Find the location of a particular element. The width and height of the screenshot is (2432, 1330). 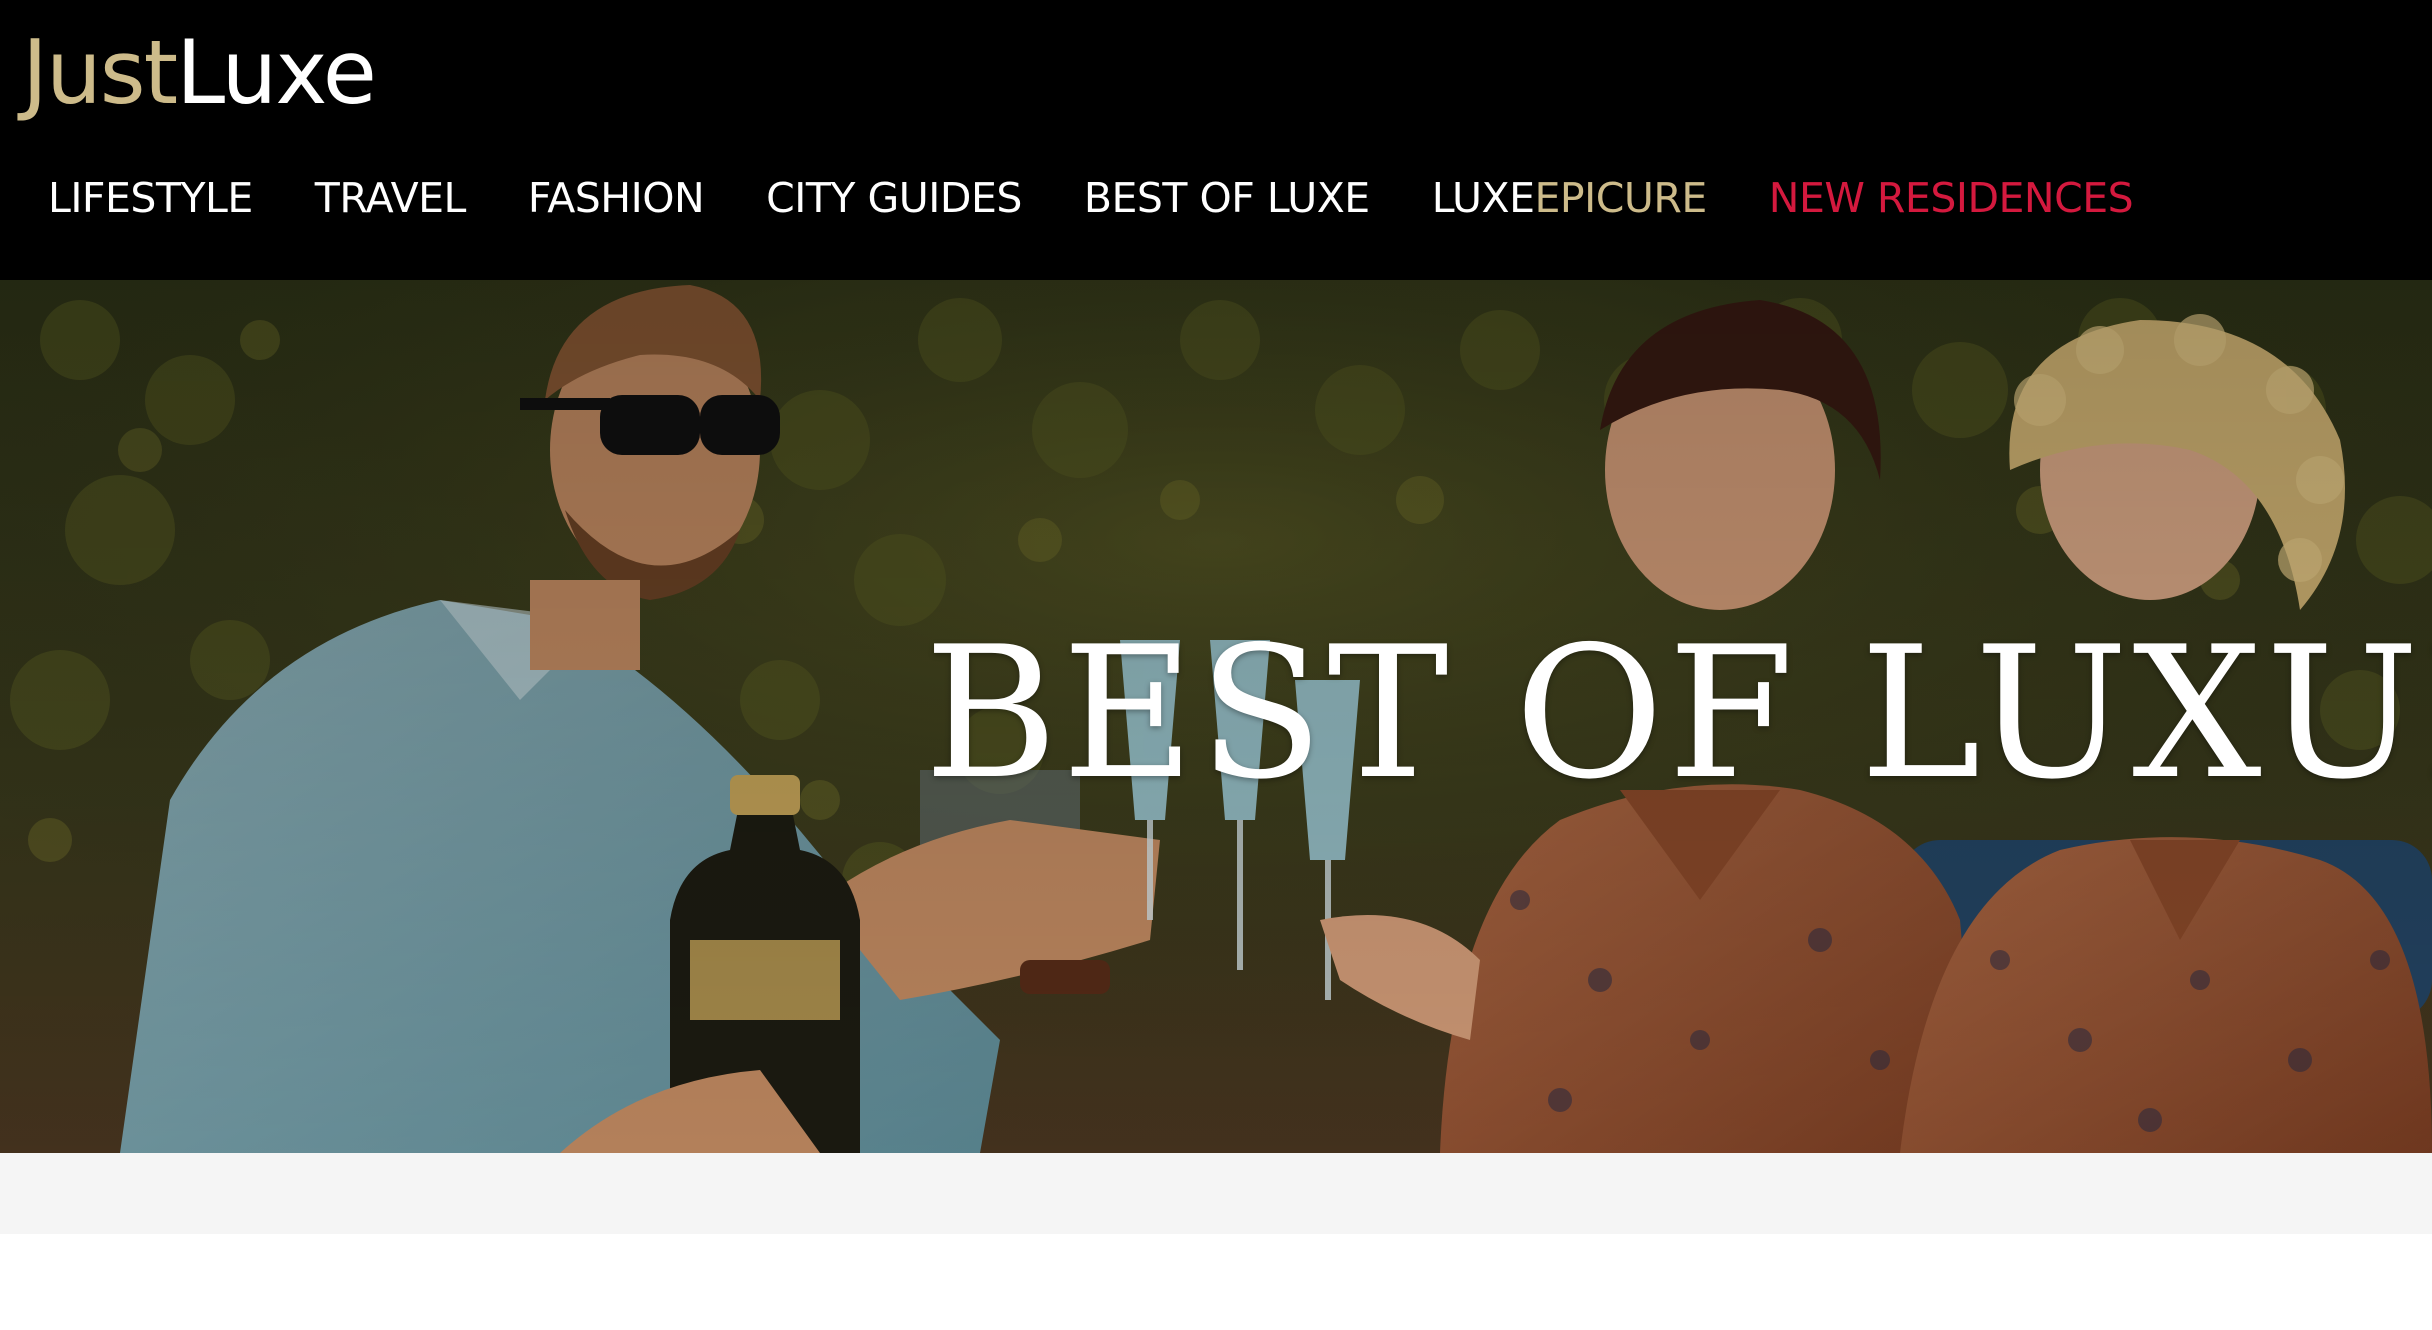

site-logo: JustLuxe is located at coordinates (199, 73).